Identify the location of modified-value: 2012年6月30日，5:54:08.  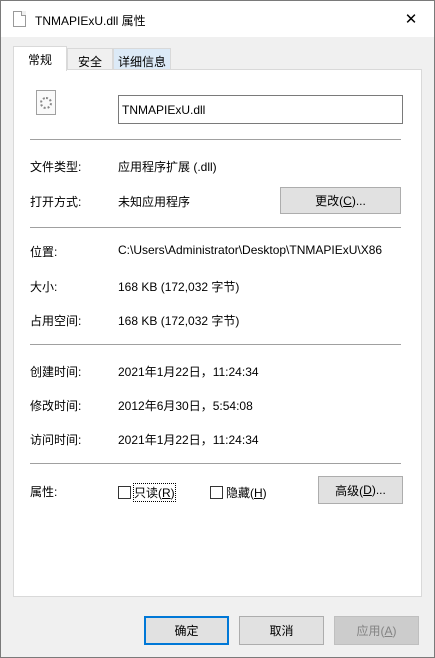
(185, 406).